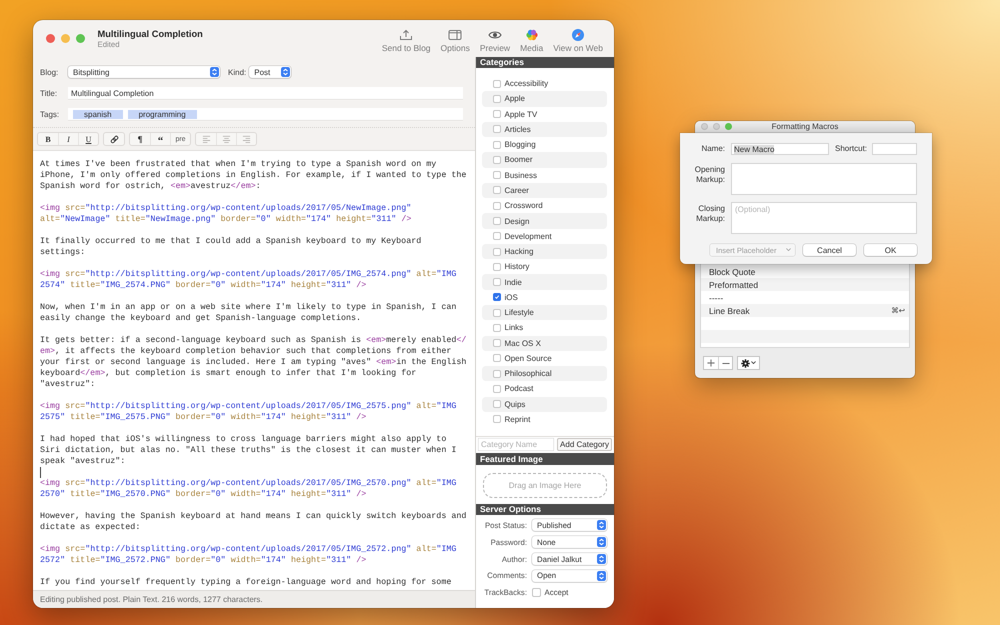 This screenshot has height=625, width=1000. Describe the element at coordinates (246, 582) in the screenshot. I see `editor-paragraph: If you find yourself frequently typing a foreign-language word and hoping for some` at that location.